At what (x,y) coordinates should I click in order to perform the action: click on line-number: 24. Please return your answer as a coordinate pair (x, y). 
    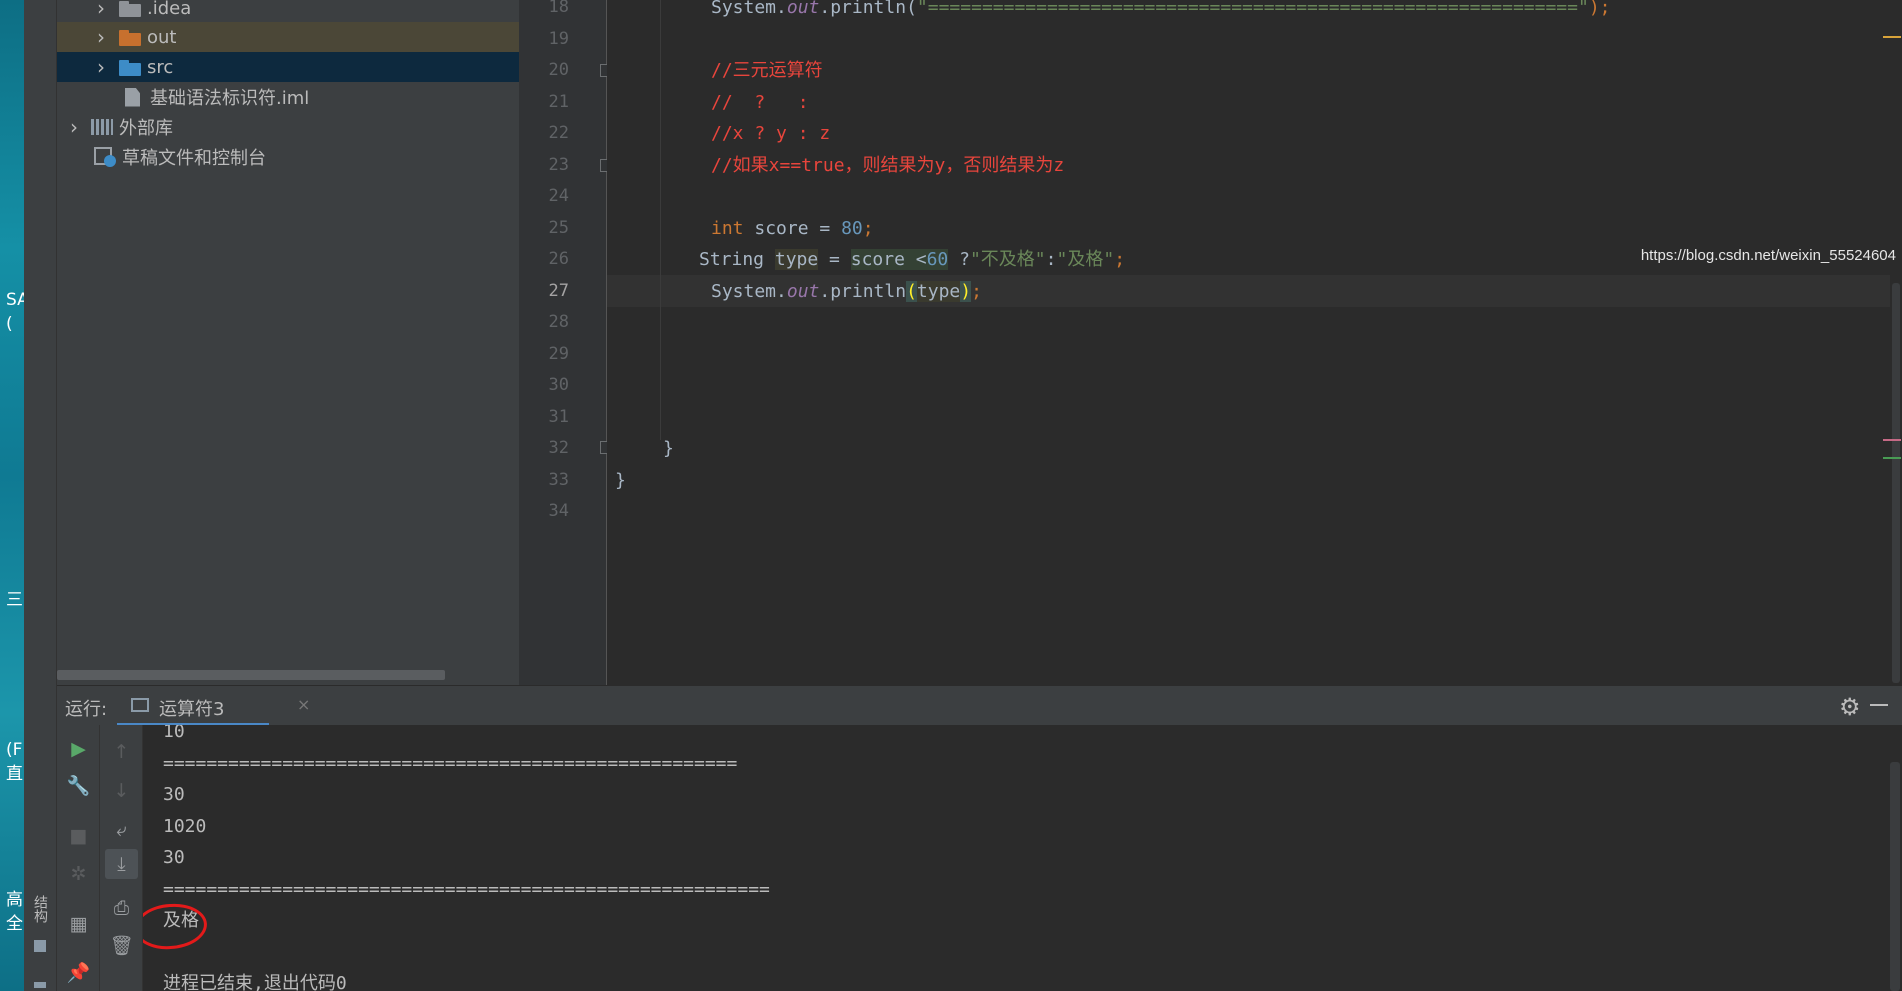
    Looking at the image, I should click on (558, 196).